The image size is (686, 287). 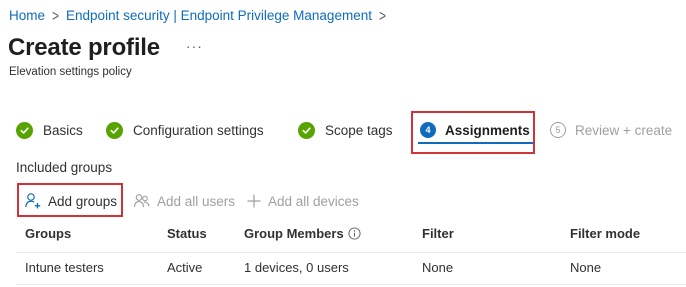 I want to click on step-label: Configuration settings, so click(x=198, y=130).